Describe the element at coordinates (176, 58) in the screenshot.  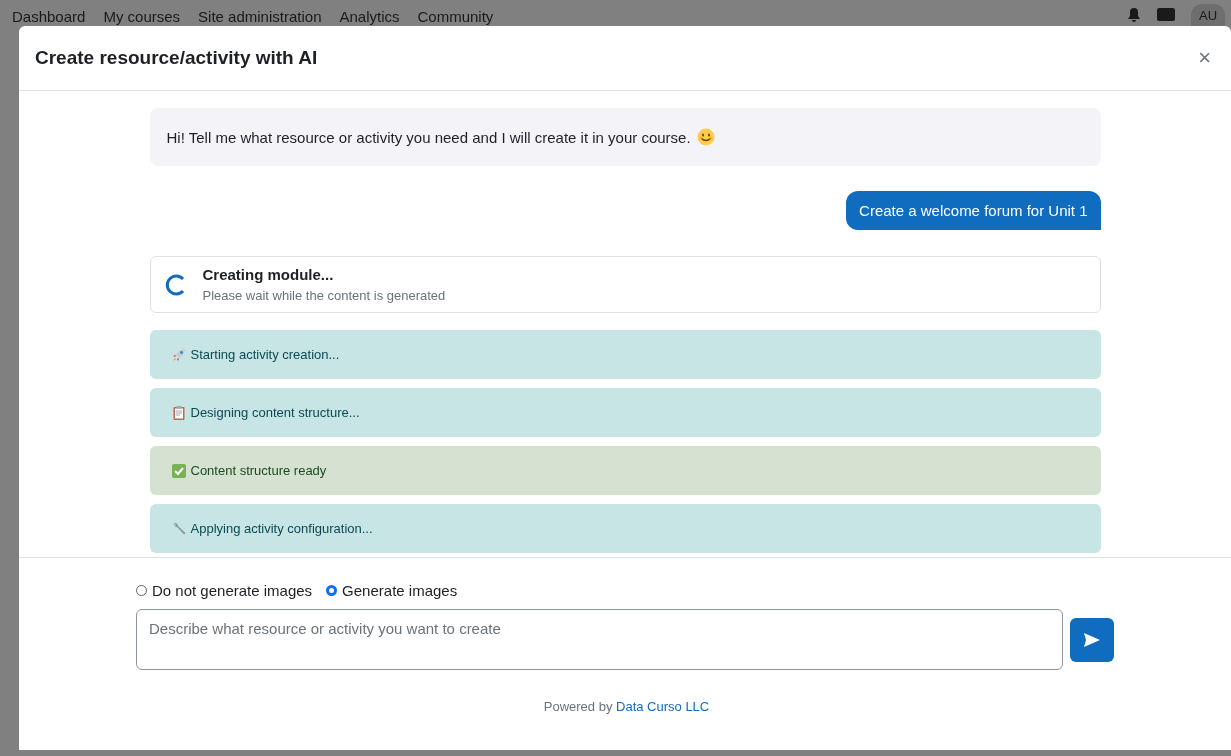
I see `dialog-title: Create resource/activity with AI` at that location.